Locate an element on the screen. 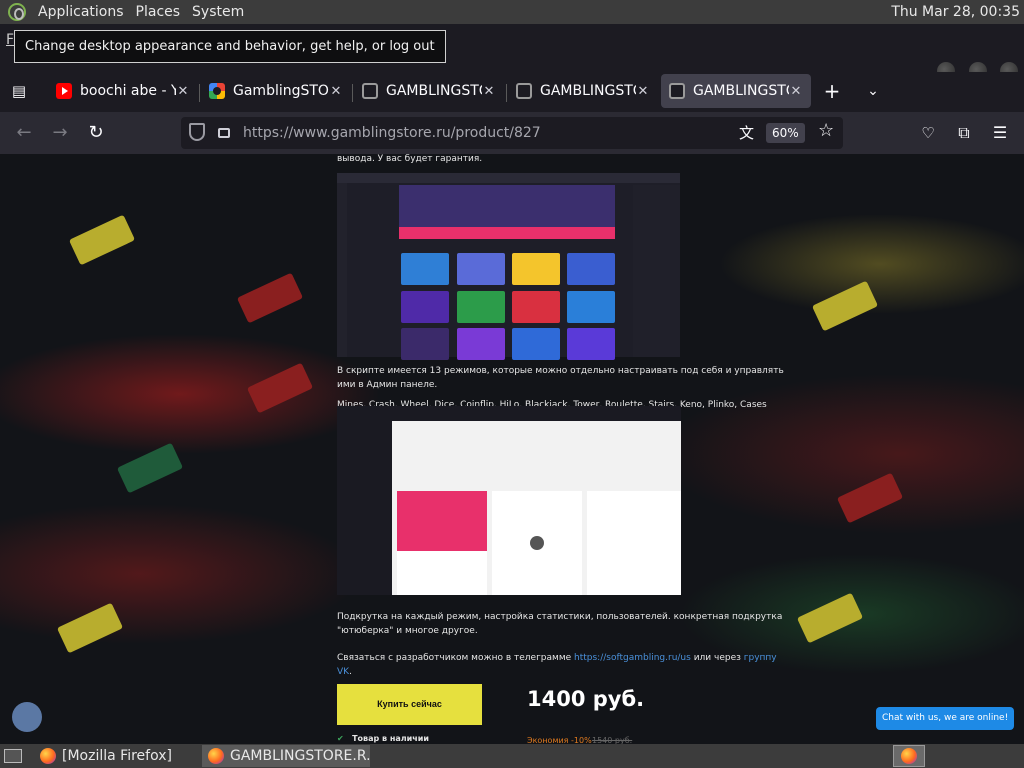 The image size is (1024, 768). show-desktop-icon is located at coordinates (13, 756).